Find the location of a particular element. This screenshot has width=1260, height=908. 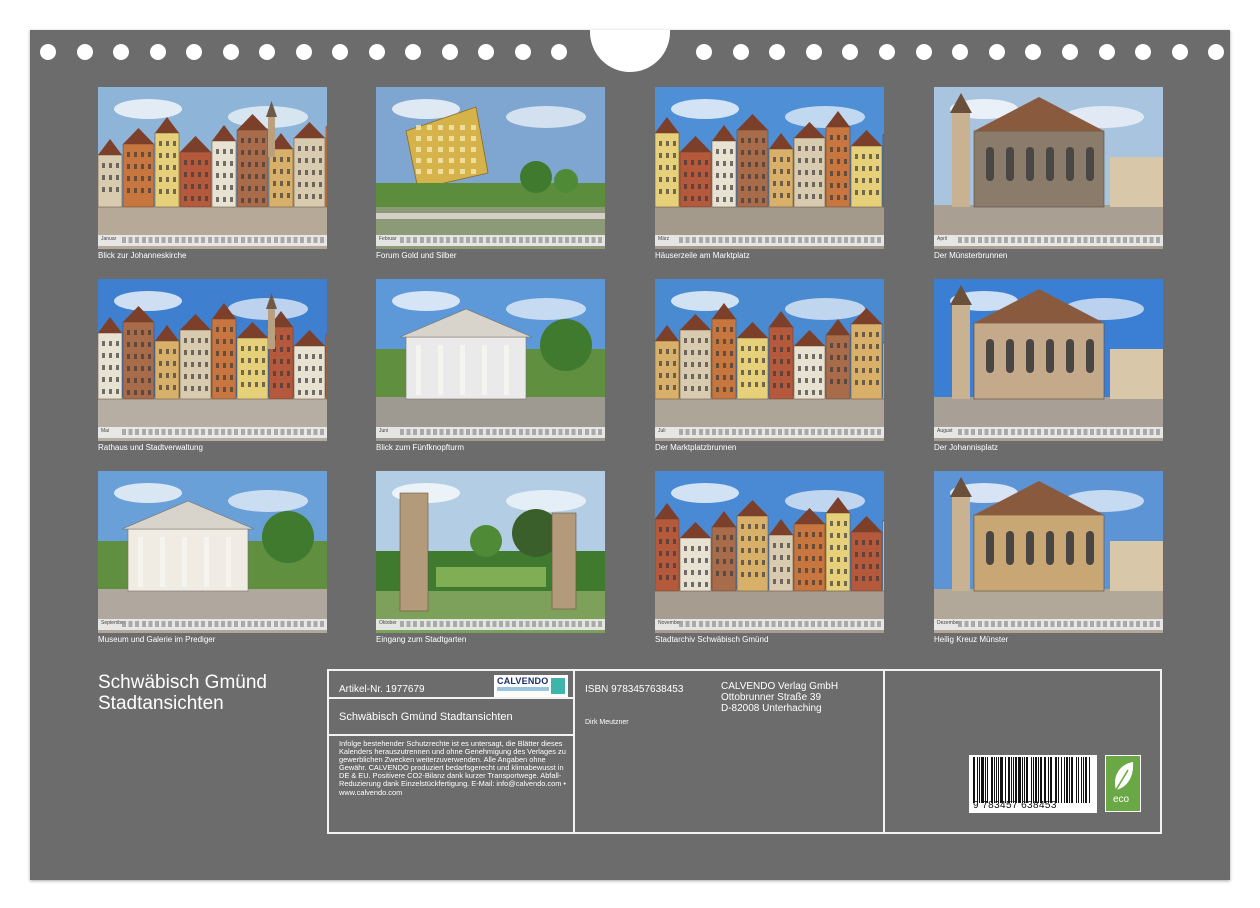

photo-caption: Forum Gold und Silber is located at coordinates (416, 255).